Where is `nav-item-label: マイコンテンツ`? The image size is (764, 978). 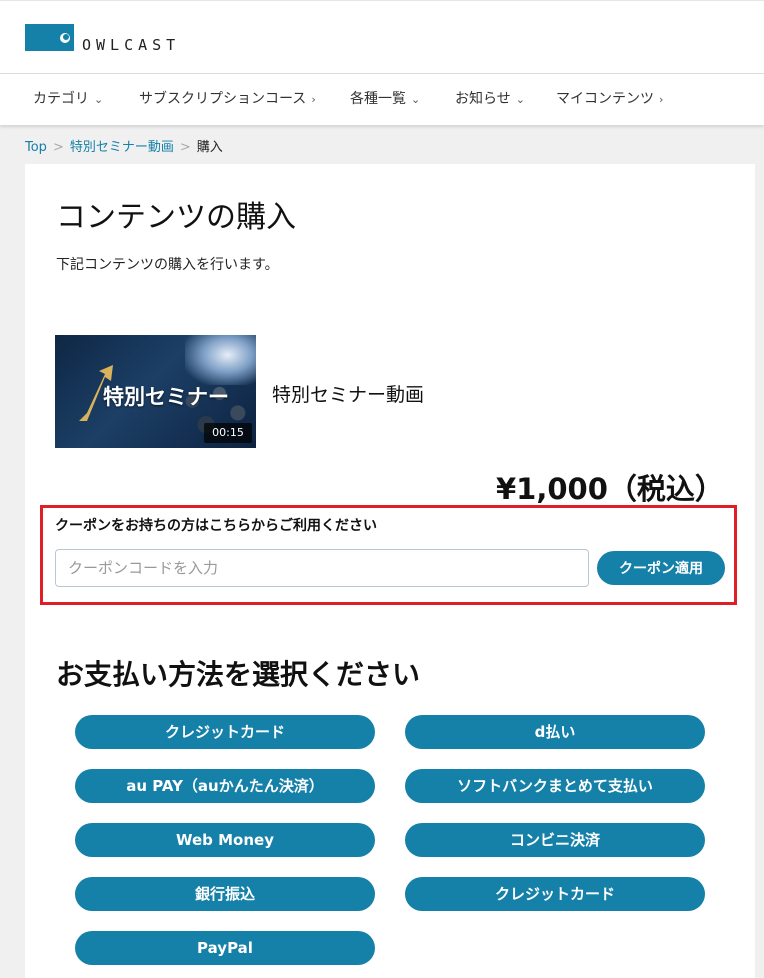
nav-item-label: マイコンテンツ is located at coordinates (605, 99).